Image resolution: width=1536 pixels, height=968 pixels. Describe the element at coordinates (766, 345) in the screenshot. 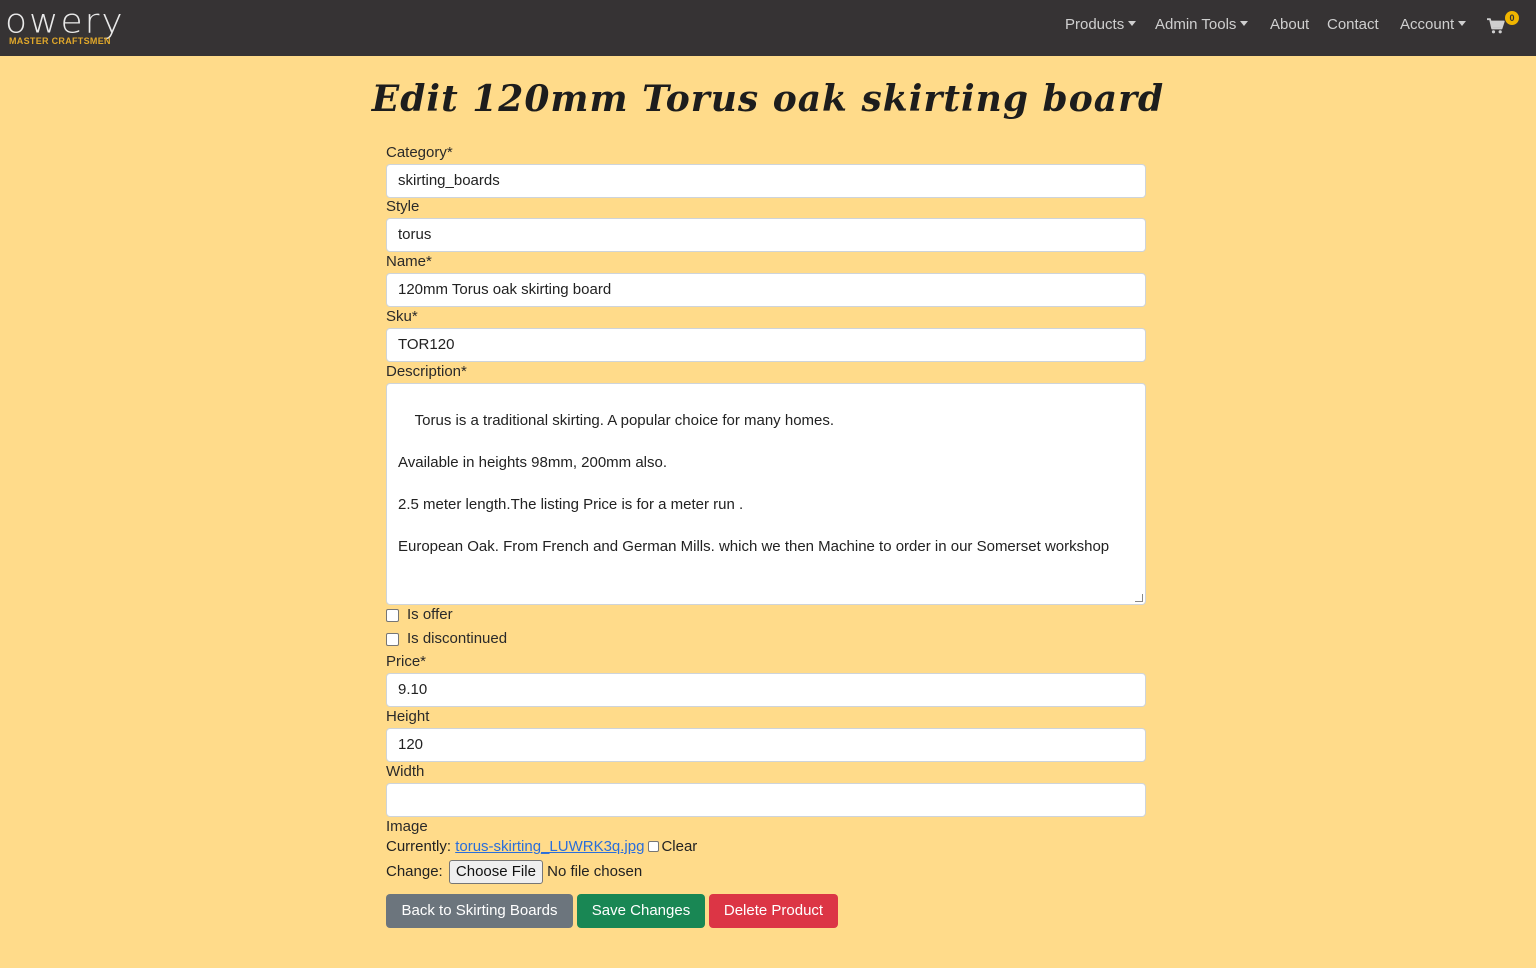

I see `sku-field: TOR120` at that location.